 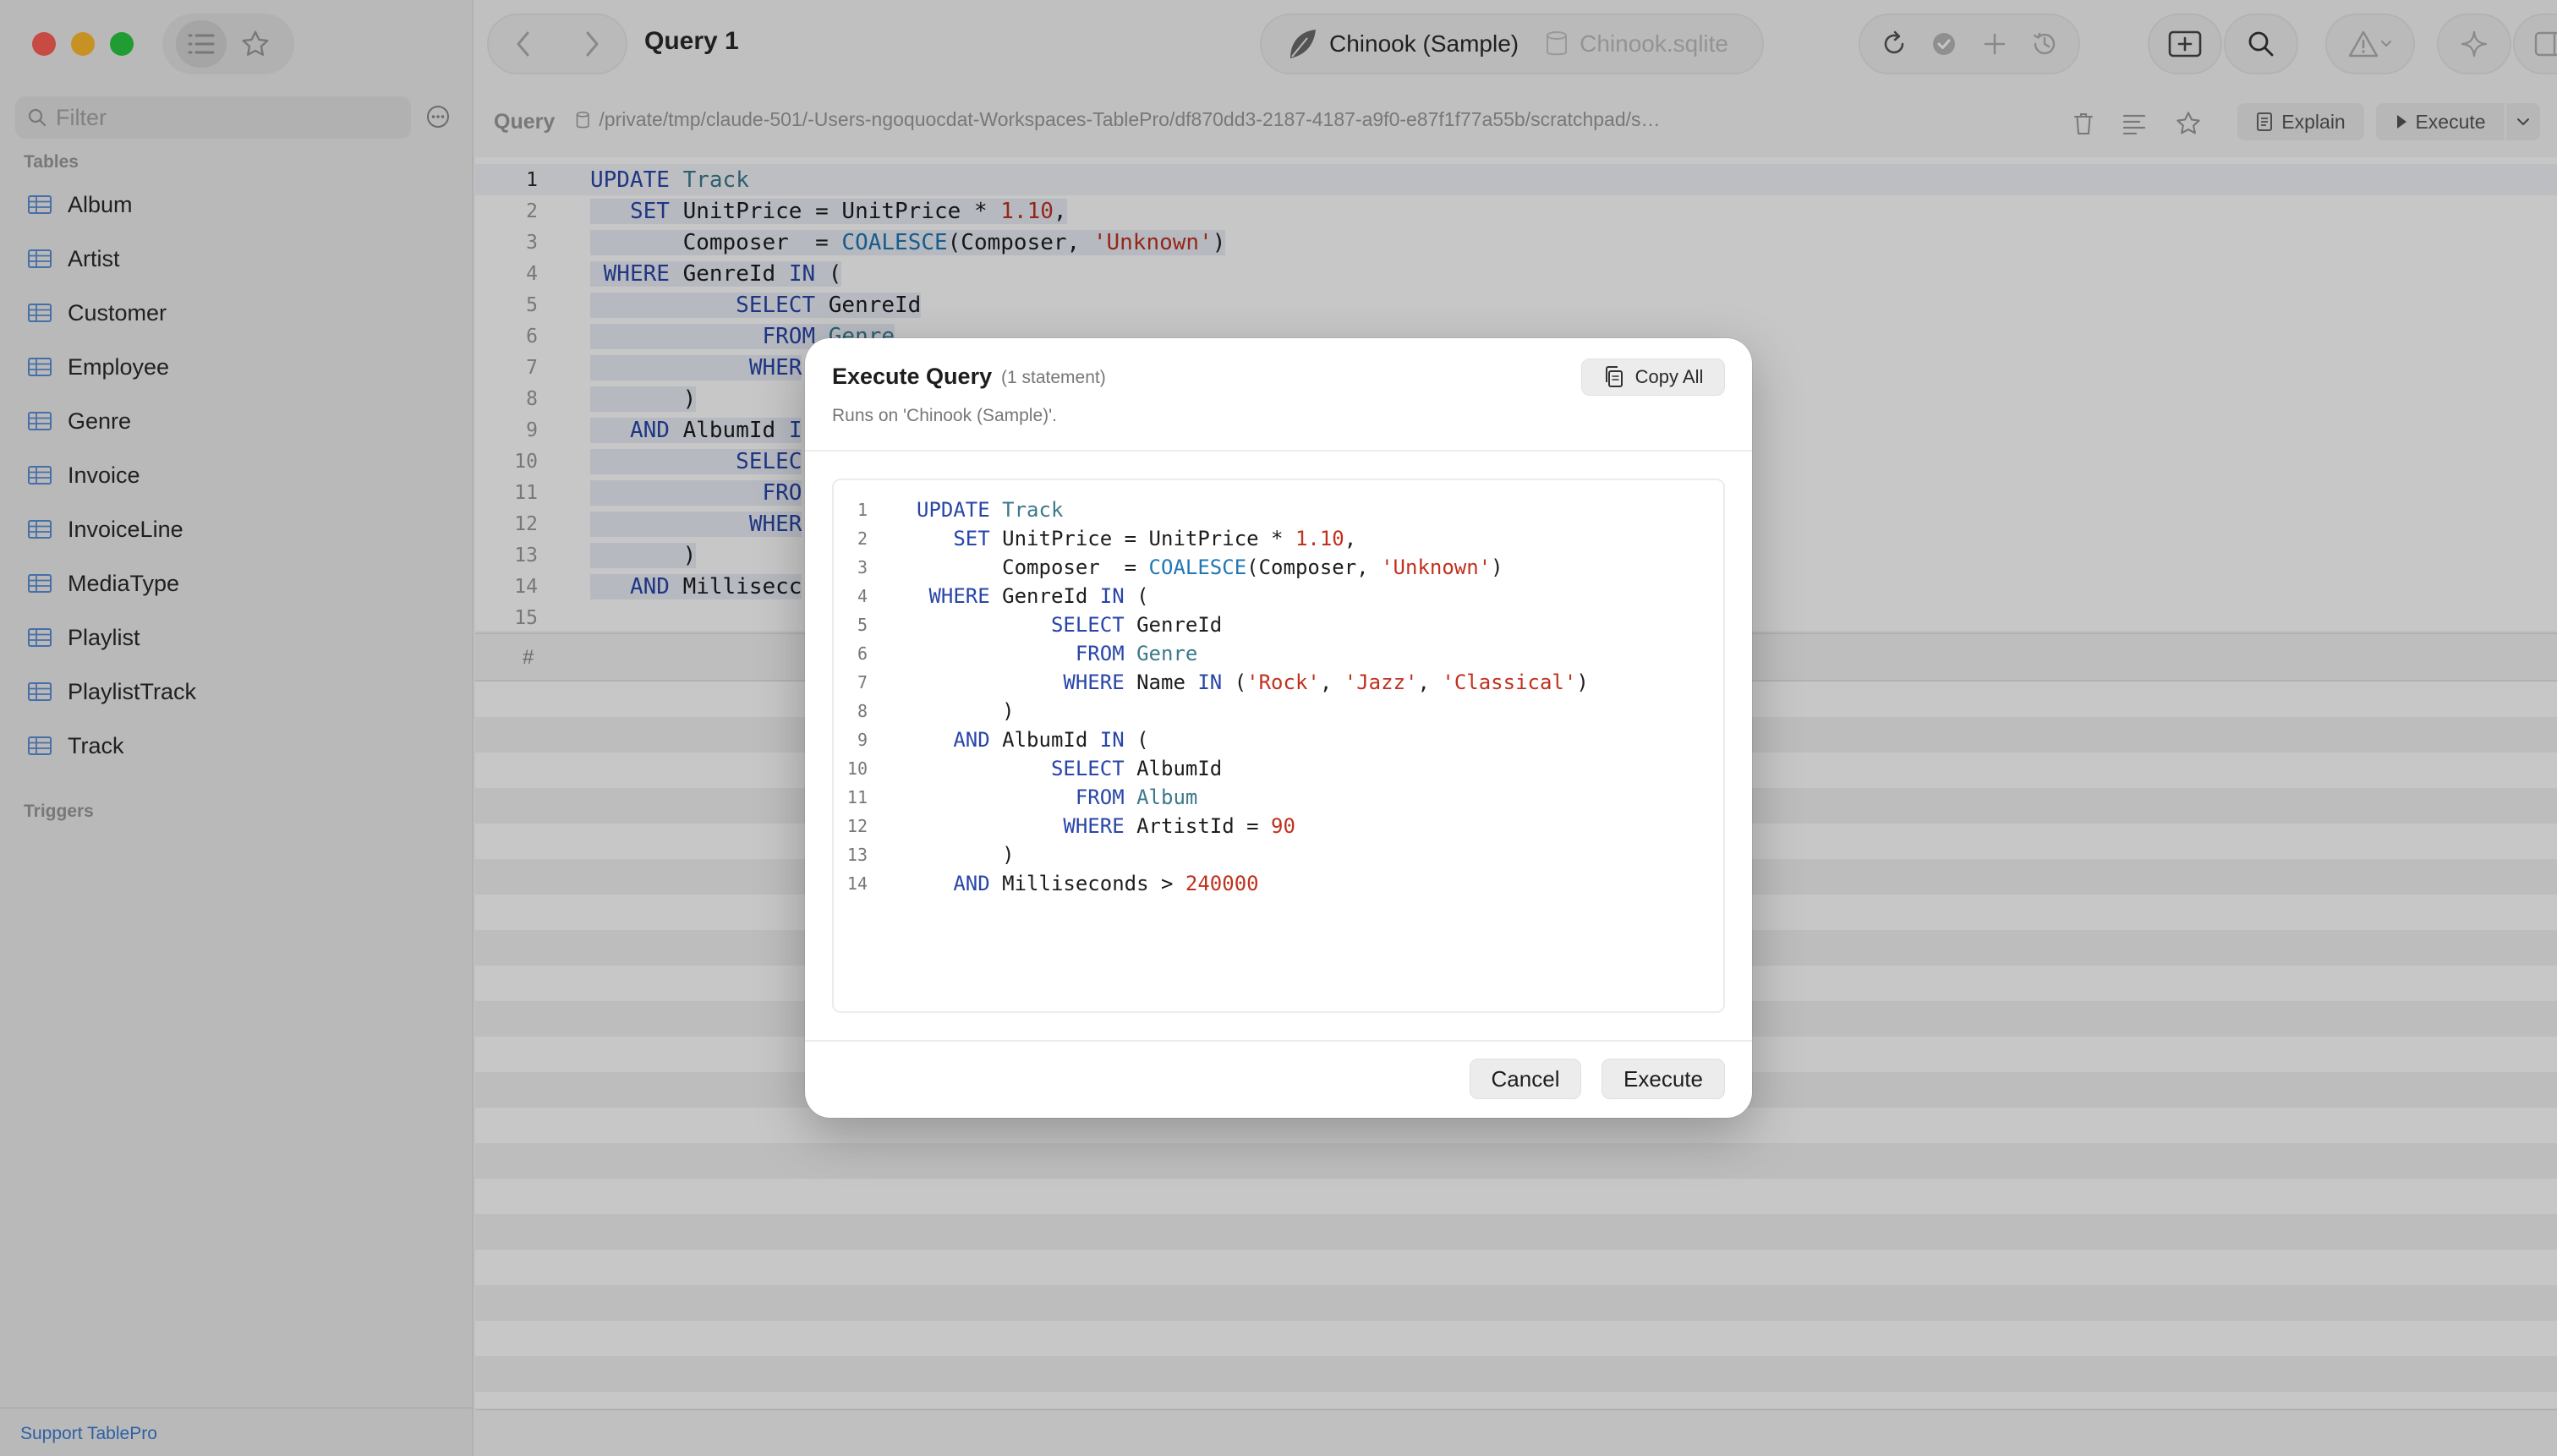 What do you see at coordinates (1278, 596) in the screenshot?
I see `code-line: 4 WHERE GenreId IN (` at bounding box center [1278, 596].